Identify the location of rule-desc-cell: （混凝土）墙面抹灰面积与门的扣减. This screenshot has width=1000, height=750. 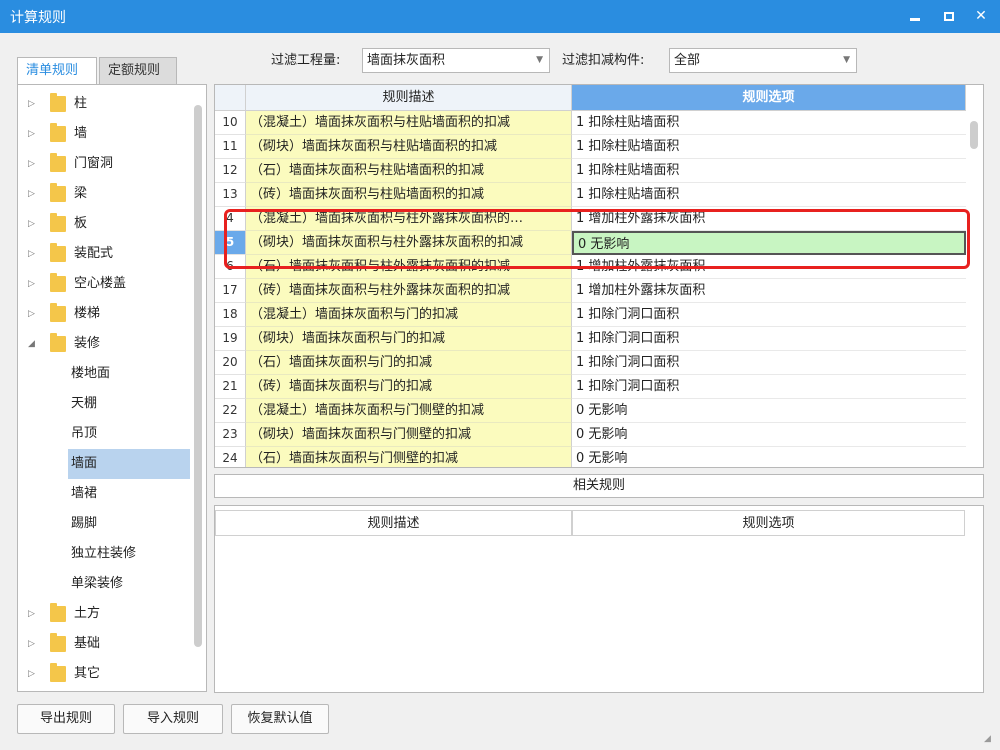
(409, 315).